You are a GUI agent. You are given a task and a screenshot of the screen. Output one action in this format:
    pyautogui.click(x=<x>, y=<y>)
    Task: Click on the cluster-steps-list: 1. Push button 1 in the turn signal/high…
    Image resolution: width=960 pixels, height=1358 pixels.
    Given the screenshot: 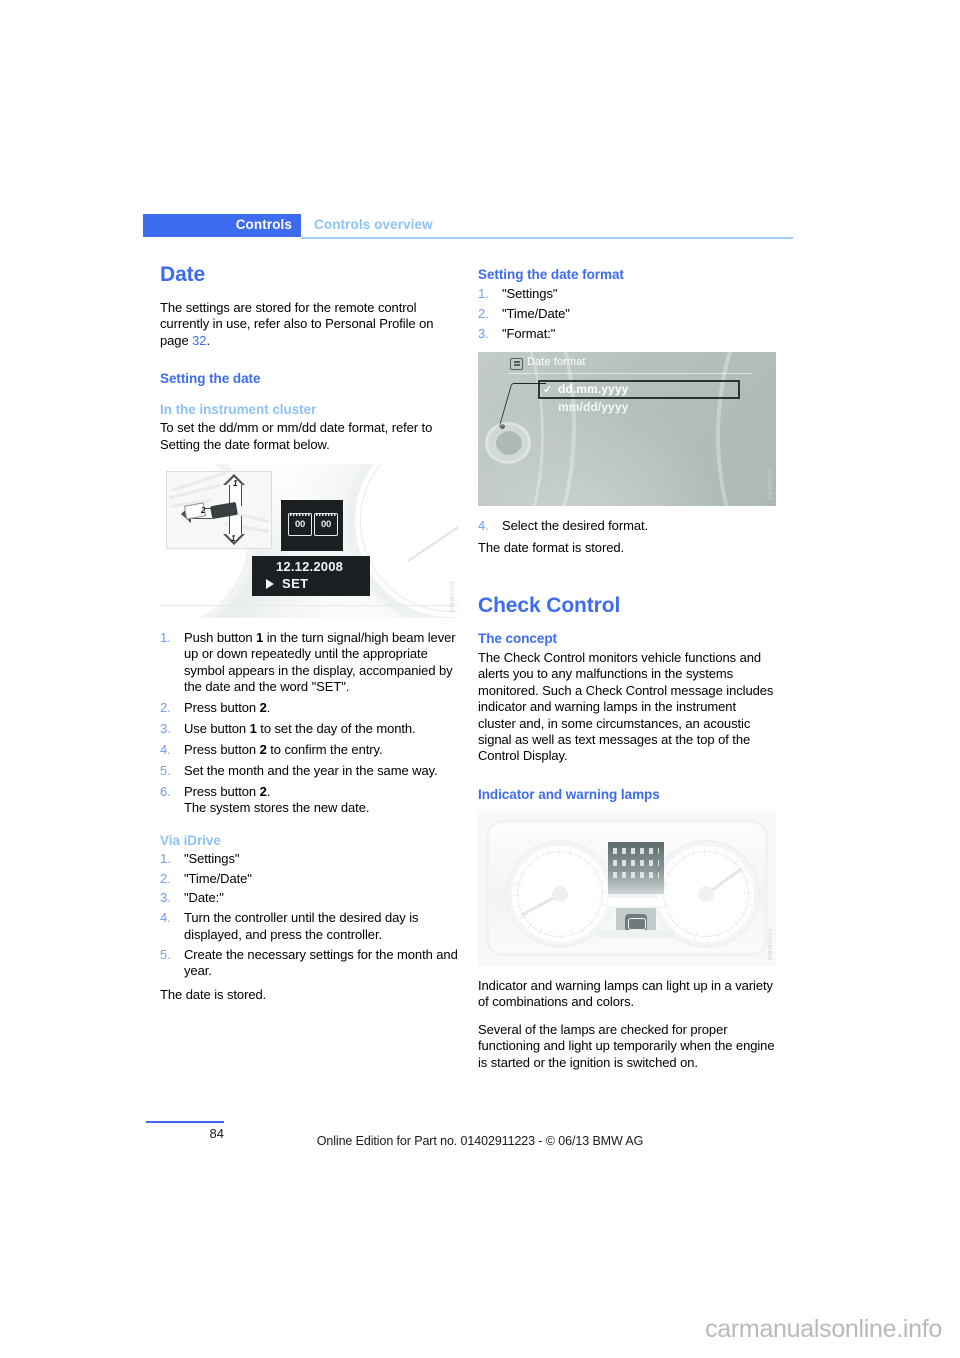 What is the action you would take?
    pyautogui.click(x=309, y=723)
    